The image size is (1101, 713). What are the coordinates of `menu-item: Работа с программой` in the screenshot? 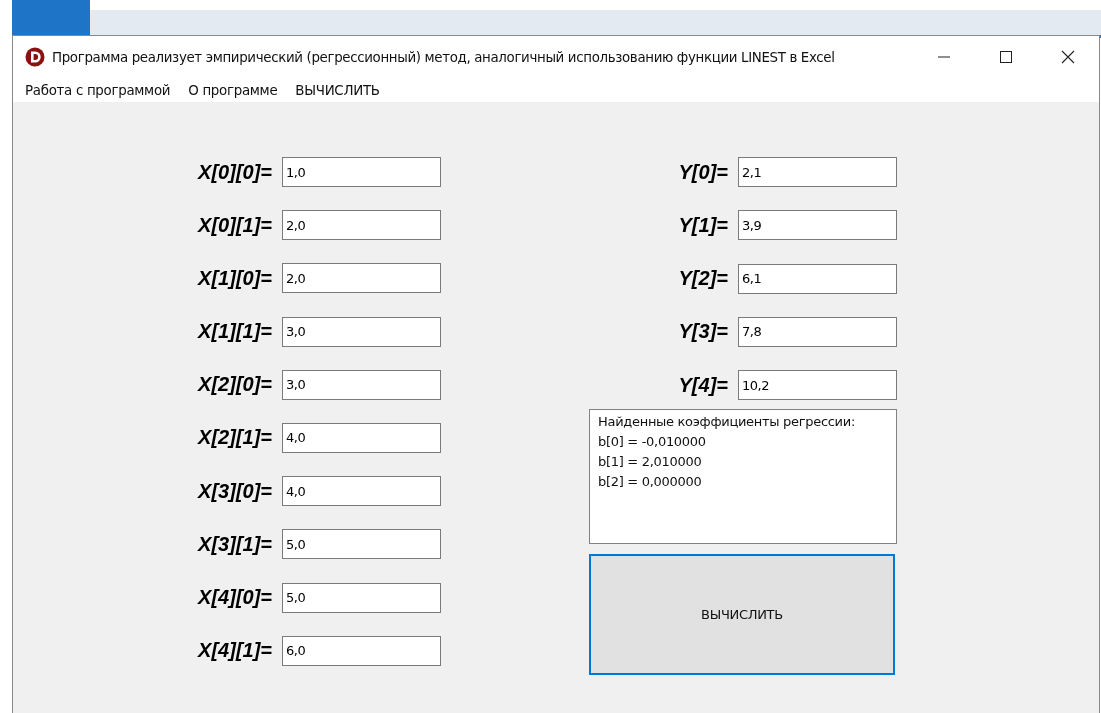 It's located at (98, 90).